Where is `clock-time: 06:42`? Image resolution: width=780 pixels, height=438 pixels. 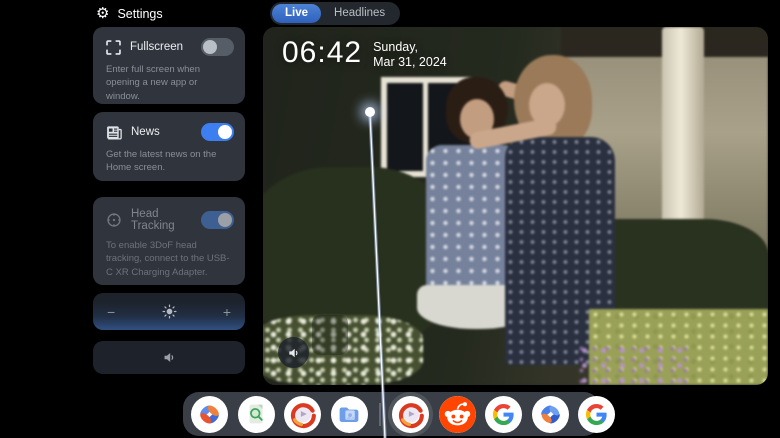 clock-time: 06:42 is located at coordinates (322, 52).